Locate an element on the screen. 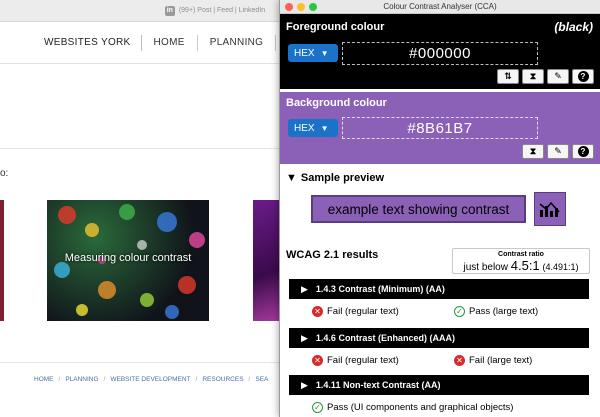 The width and height of the screenshot is (600, 417). foreground-format-select: HEX ▼ is located at coordinates (313, 53).